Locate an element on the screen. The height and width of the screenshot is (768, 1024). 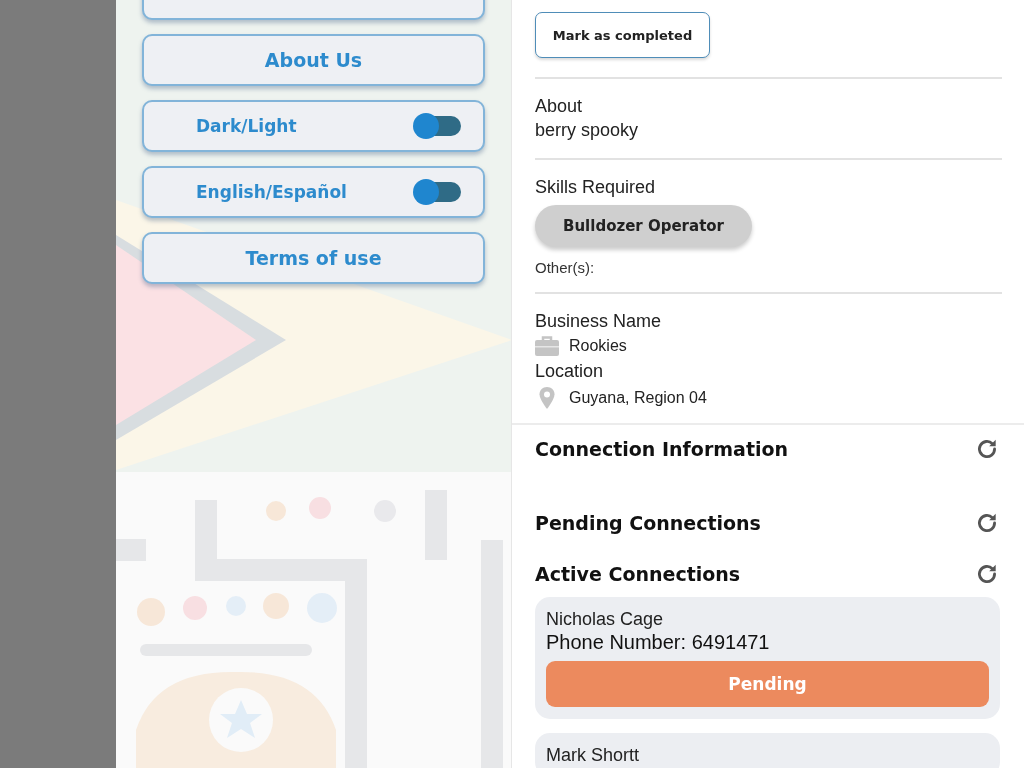
menu-button: About Us is located at coordinates (313, 60).